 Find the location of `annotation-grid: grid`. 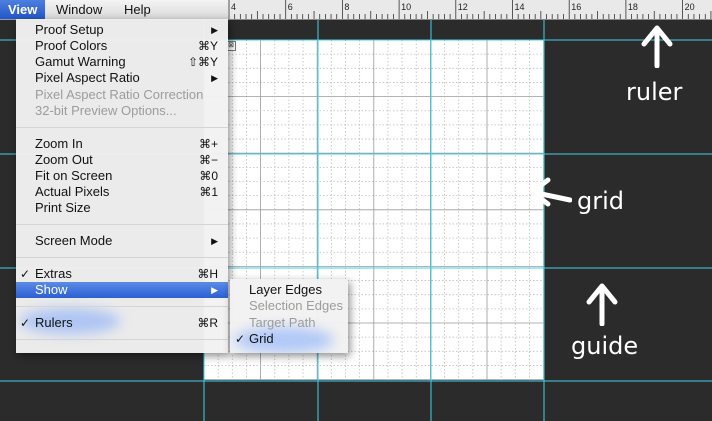

annotation-grid: grid is located at coordinates (601, 201).